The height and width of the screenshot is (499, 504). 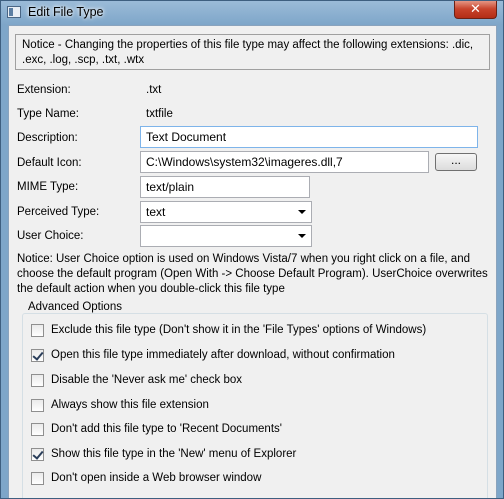 What do you see at coordinates (50, 236) in the screenshot?
I see `user-choice-label: User Choice:` at bounding box center [50, 236].